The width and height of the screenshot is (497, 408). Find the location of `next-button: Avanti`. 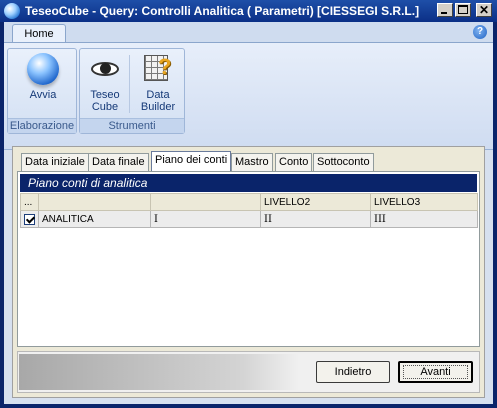

next-button: Avanti is located at coordinates (435, 372).